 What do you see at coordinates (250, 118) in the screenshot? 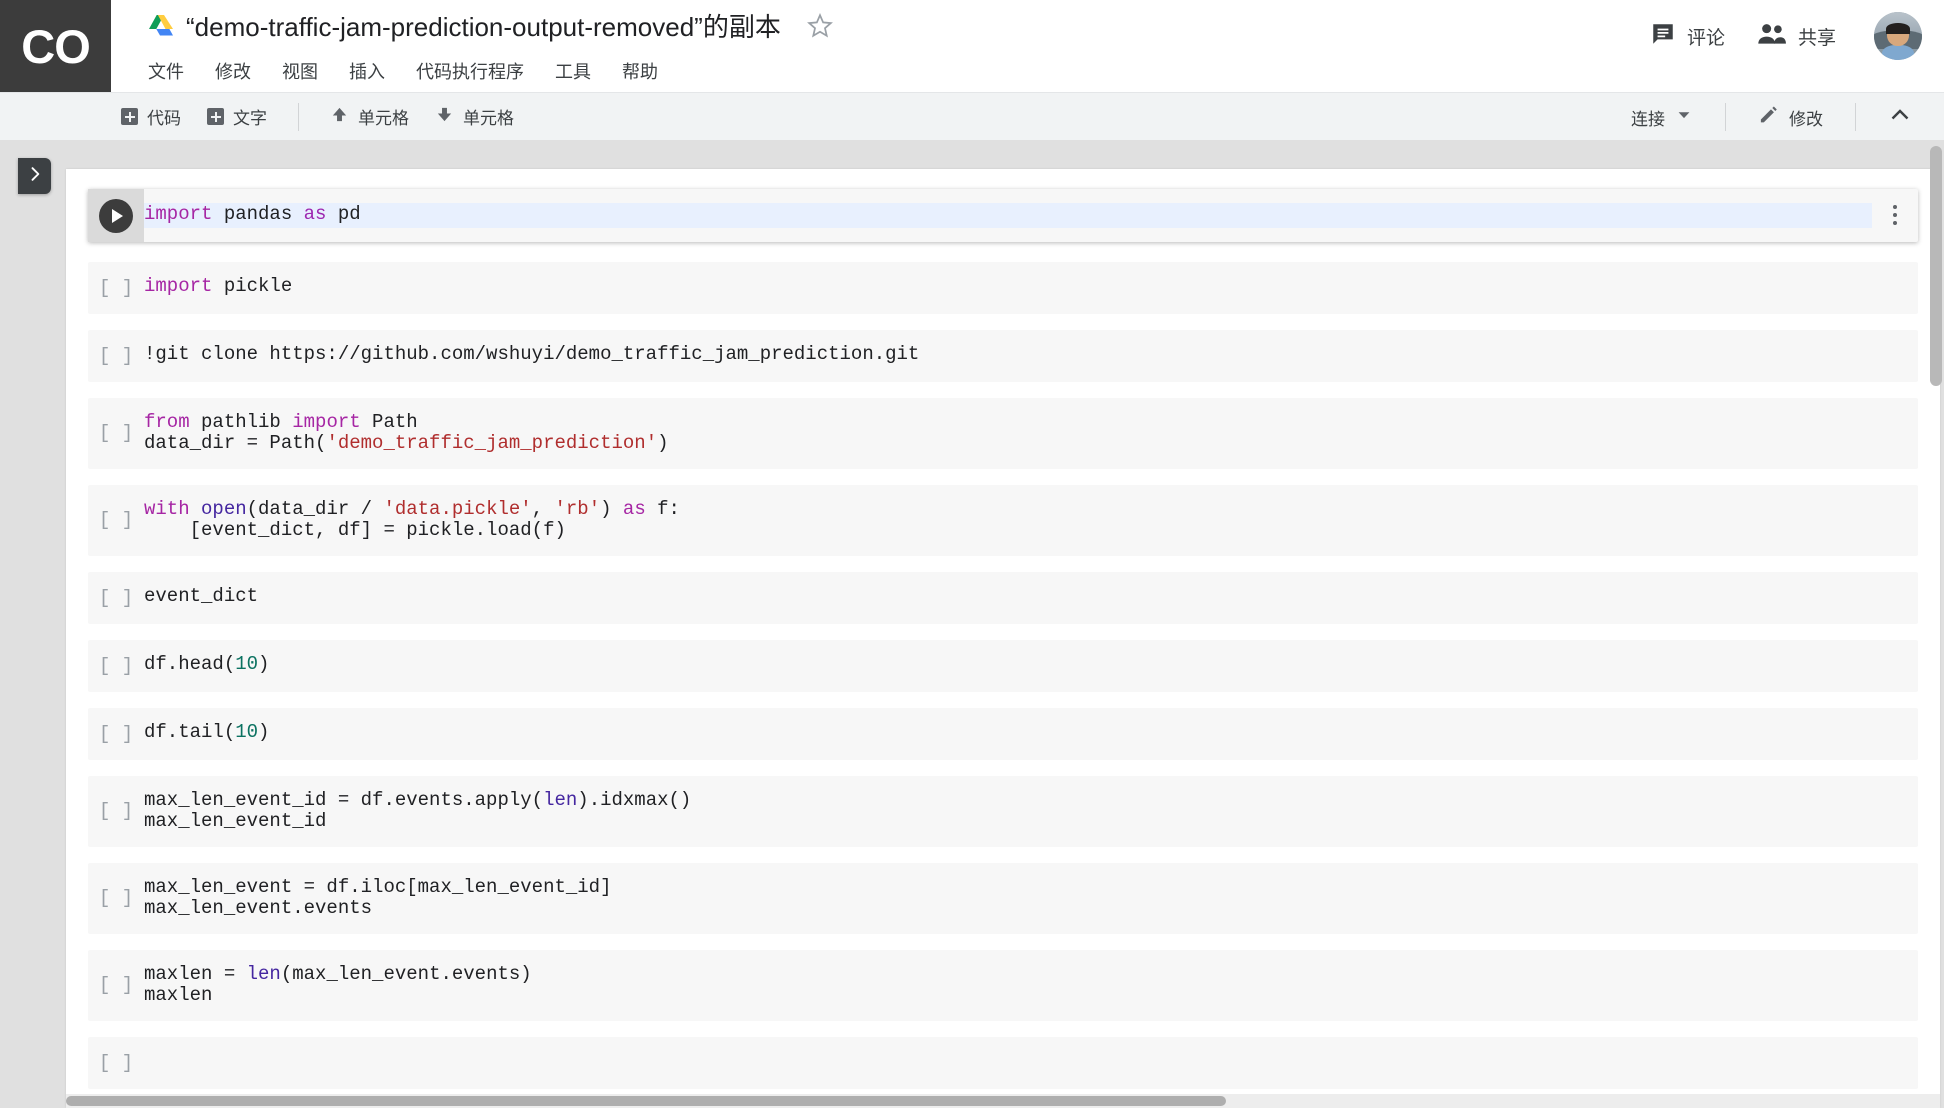
I see `add-text-label: 文字` at bounding box center [250, 118].